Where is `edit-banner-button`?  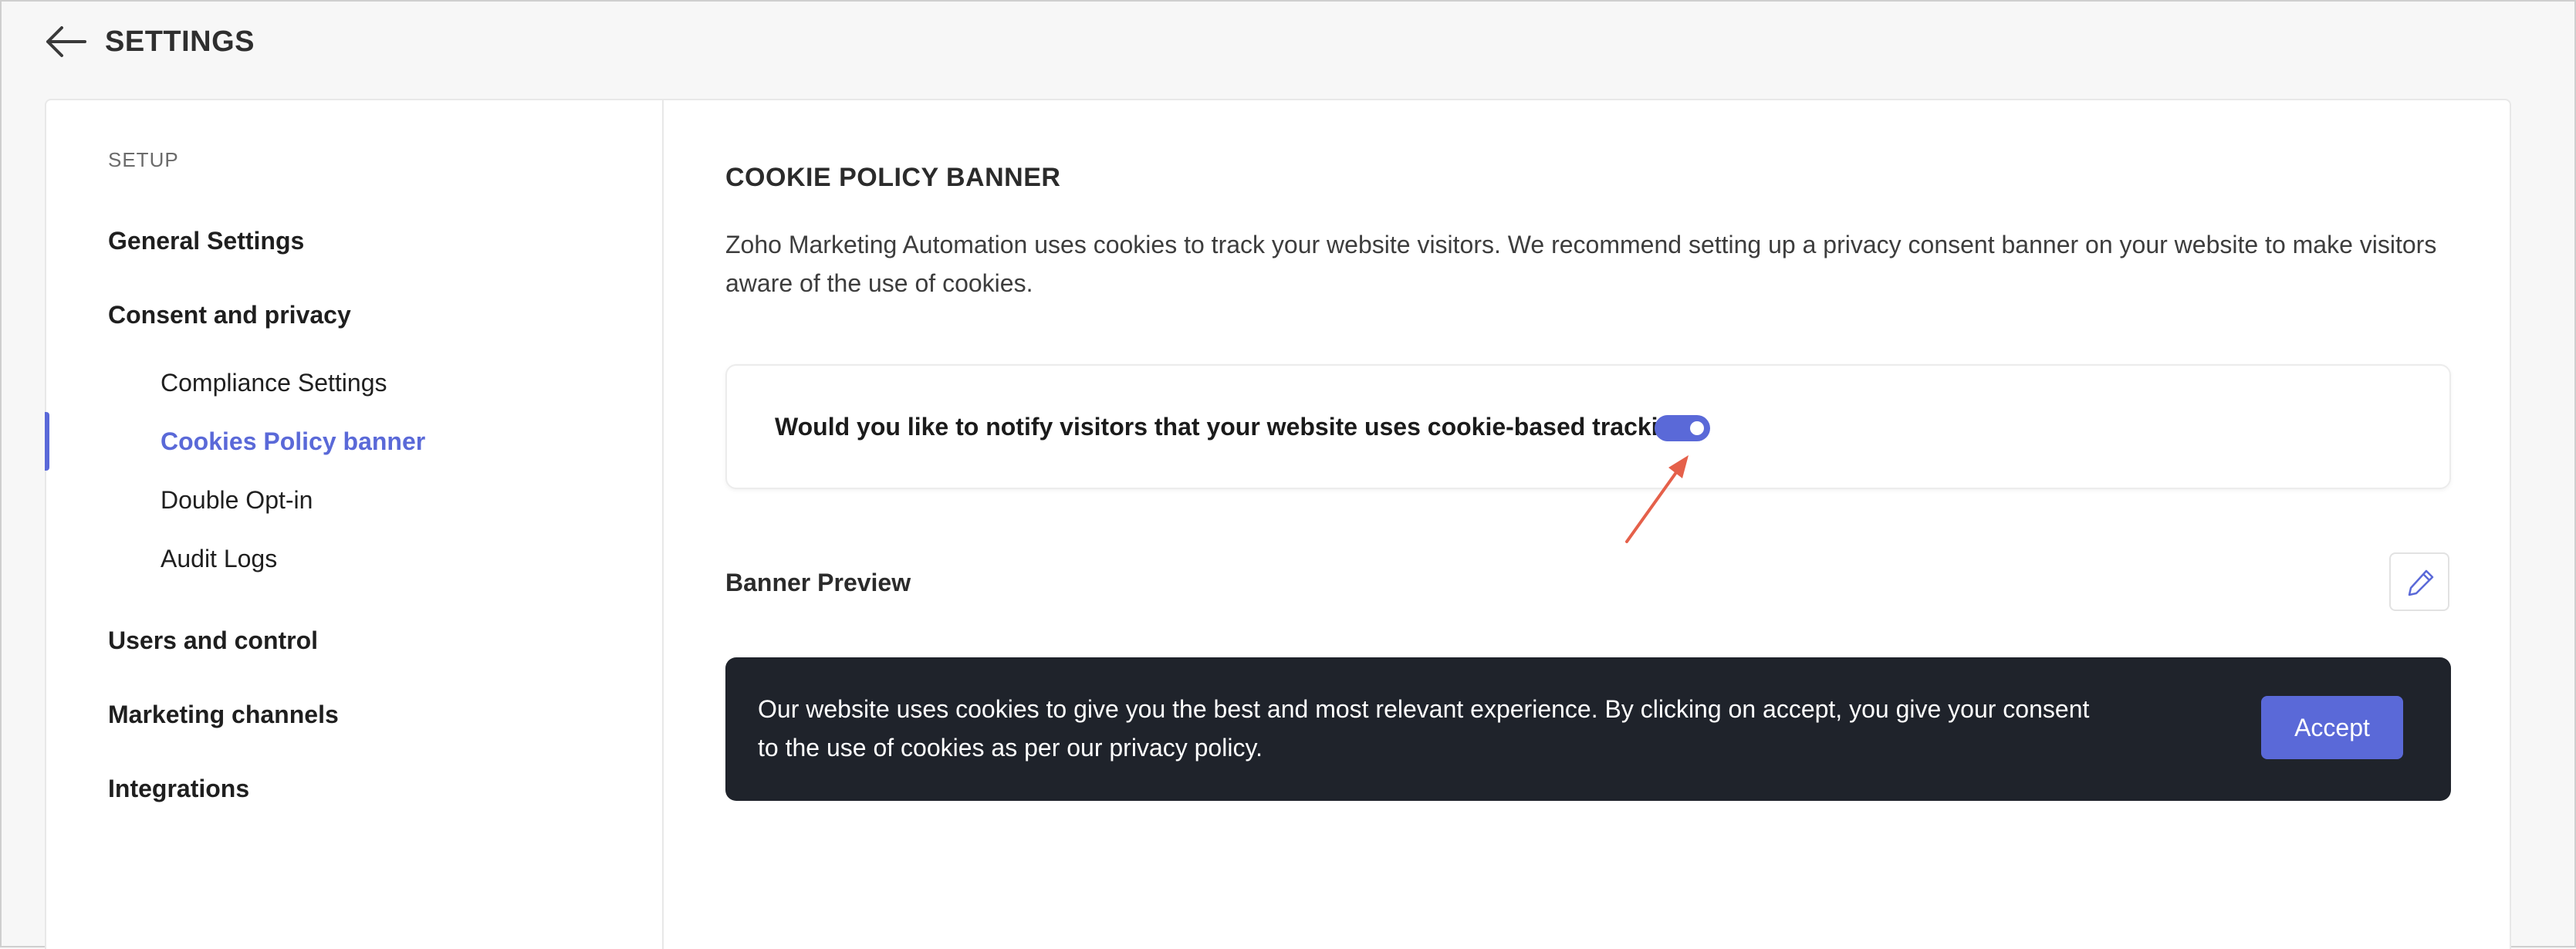
edit-banner-button is located at coordinates (2419, 581).